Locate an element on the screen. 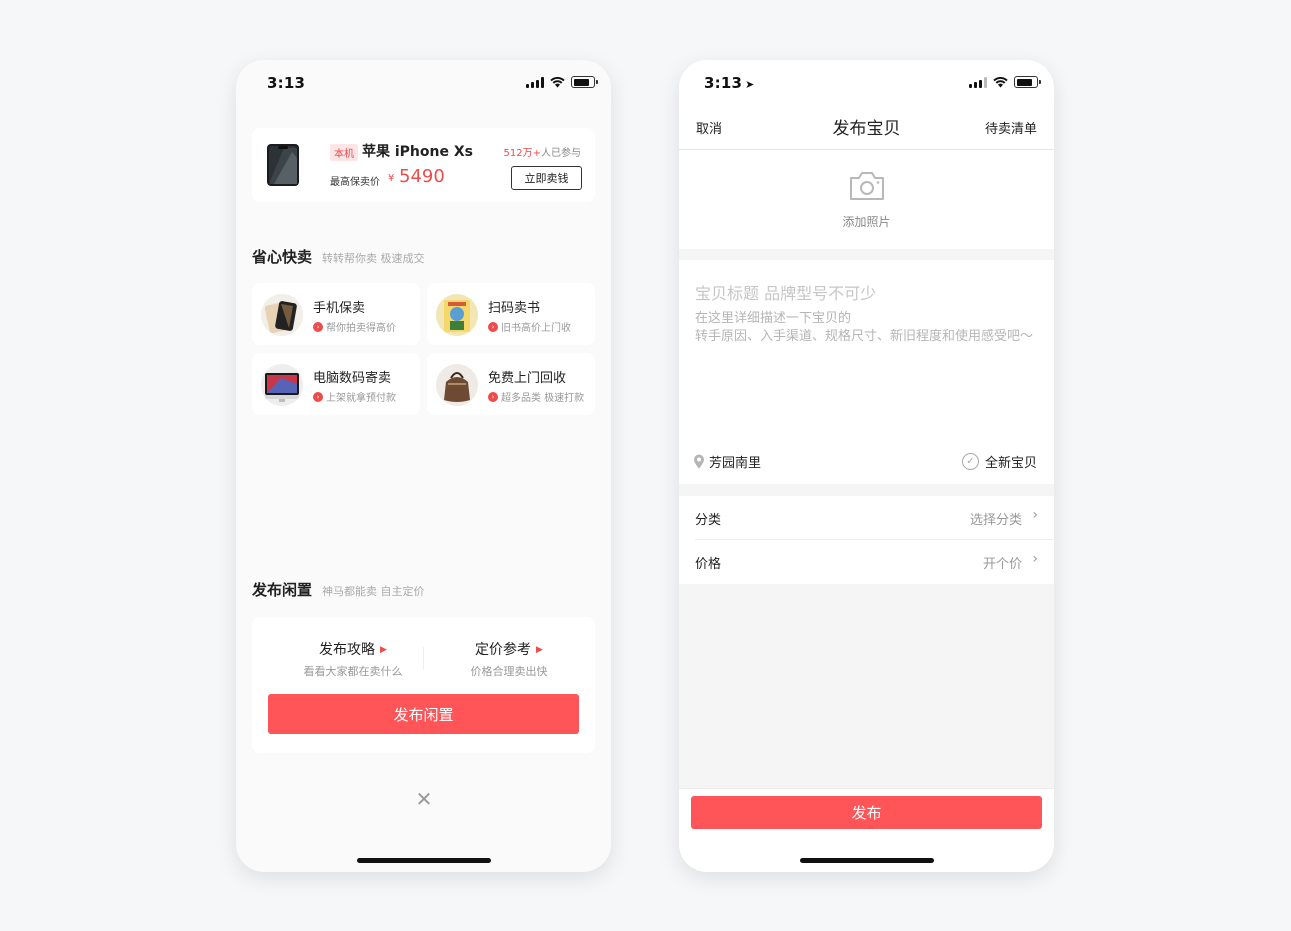 The width and height of the screenshot is (1291, 931). service-desc: › 上架就拿预付款 is located at coordinates (354, 396).